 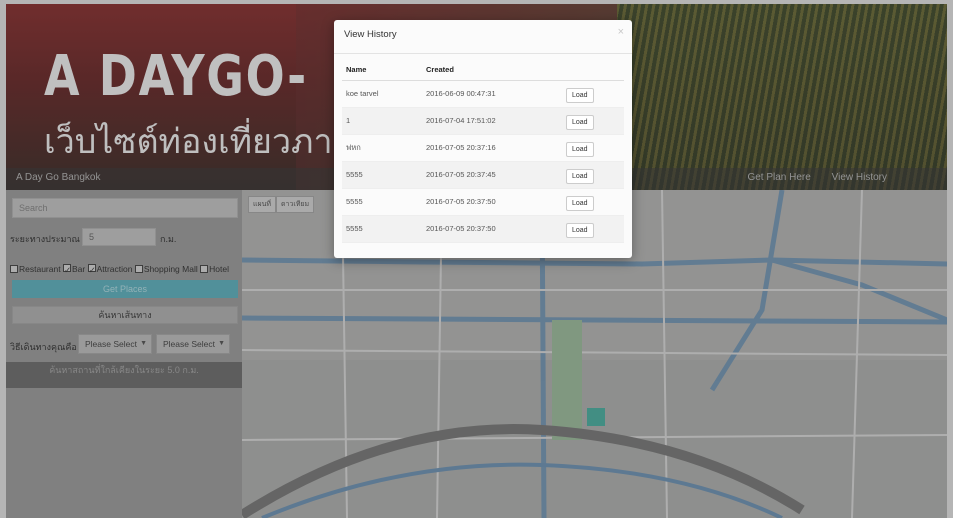 What do you see at coordinates (382, 70) in the screenshot?
I see `column-header-name: Name` at bounding box center [382, 70].